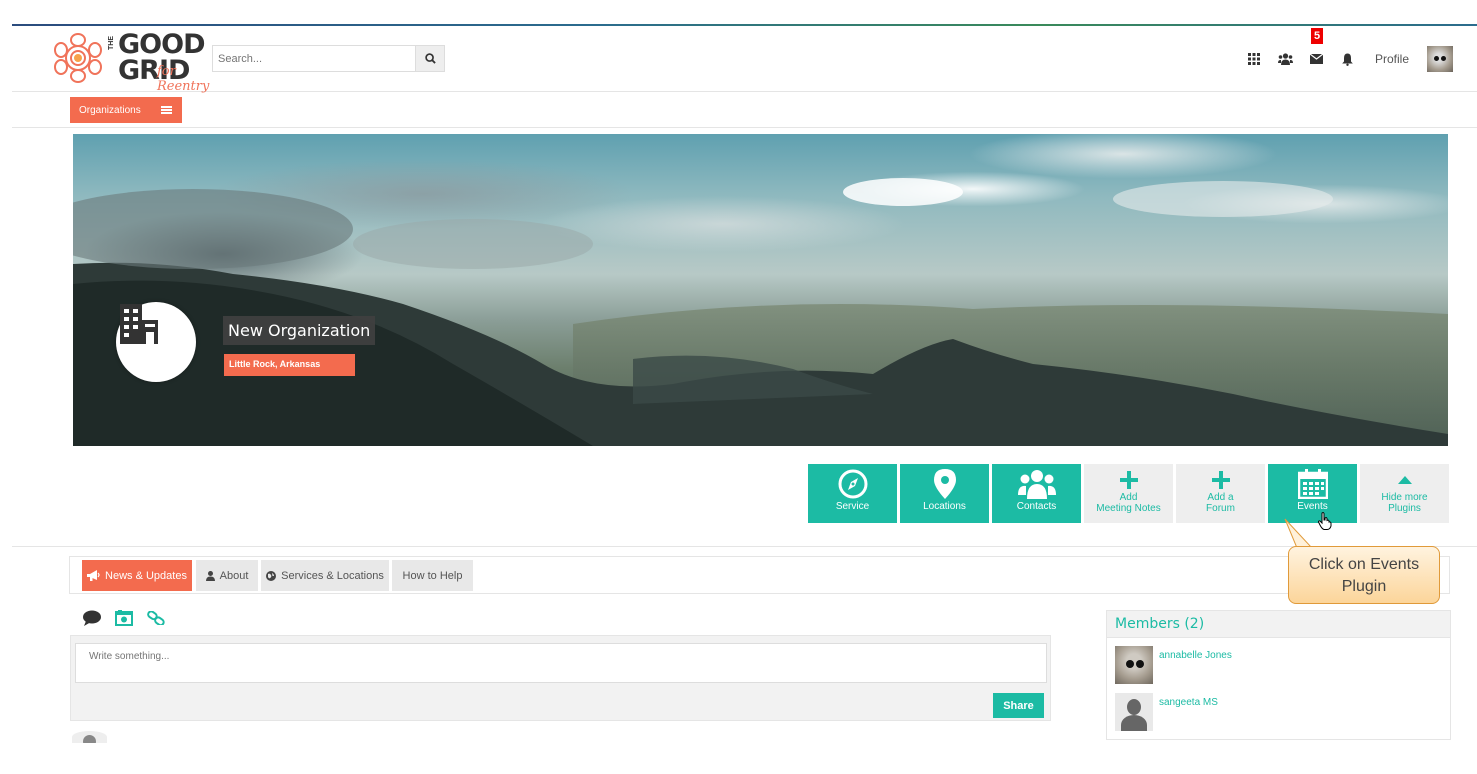 Image resolution: width=1477 pixels, height=774 pixels. I want to click on plugin-locations-button: Locations, so click(944, 493).